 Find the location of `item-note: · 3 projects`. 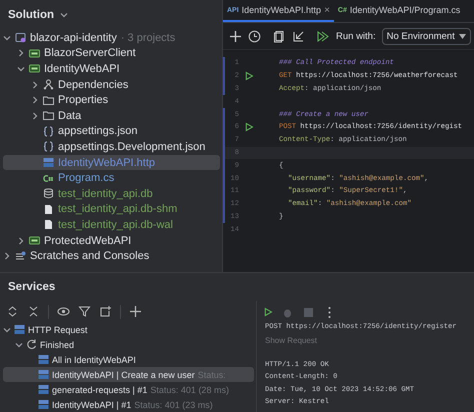

item-note: · 3 projects is located at coordinates (148, 38).